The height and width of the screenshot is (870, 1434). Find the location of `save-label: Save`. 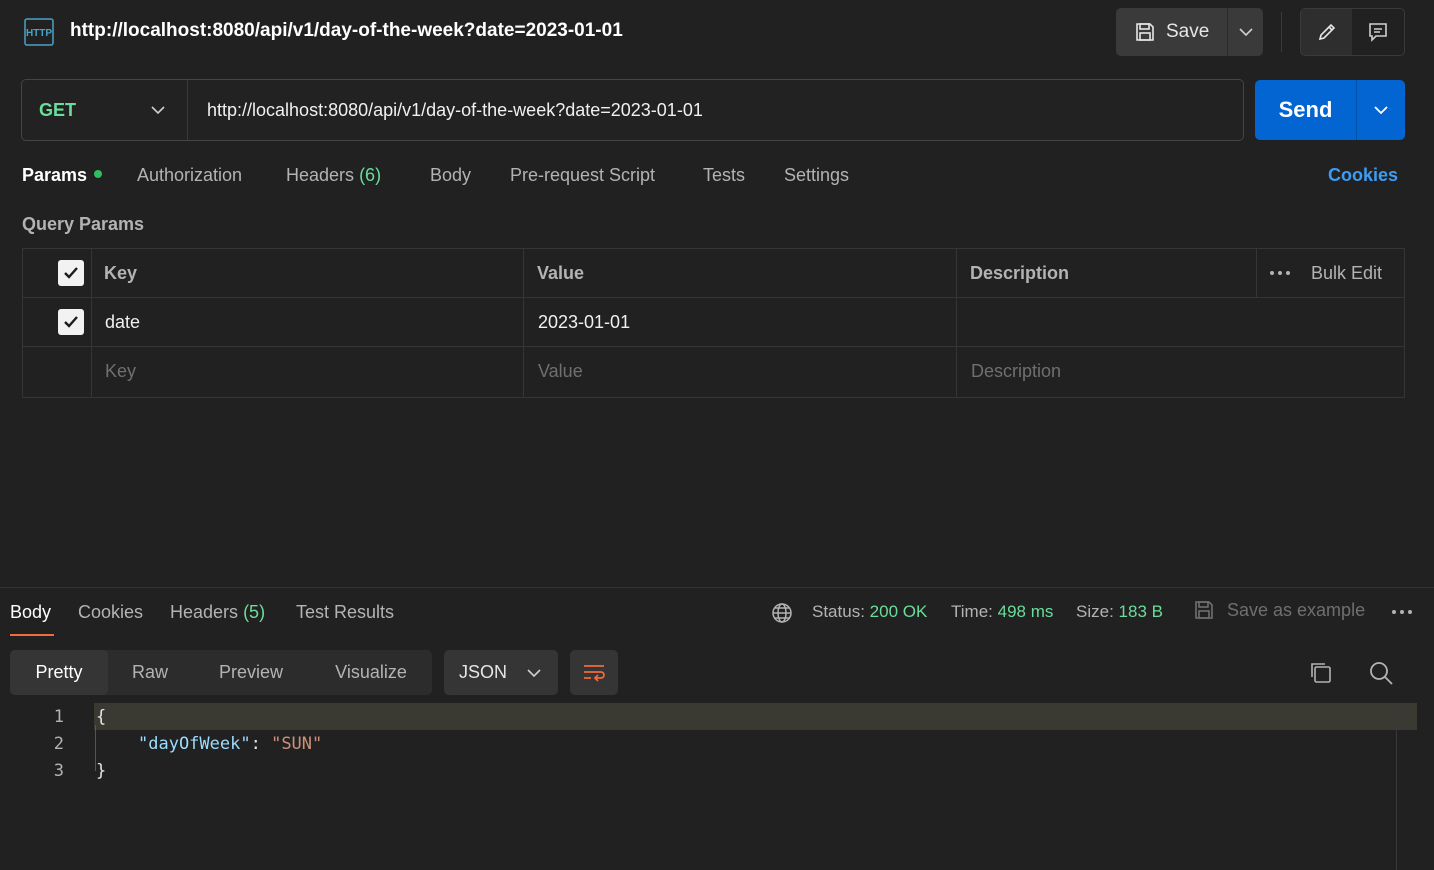

save-label: Save is located at coordinates (1188, 31).